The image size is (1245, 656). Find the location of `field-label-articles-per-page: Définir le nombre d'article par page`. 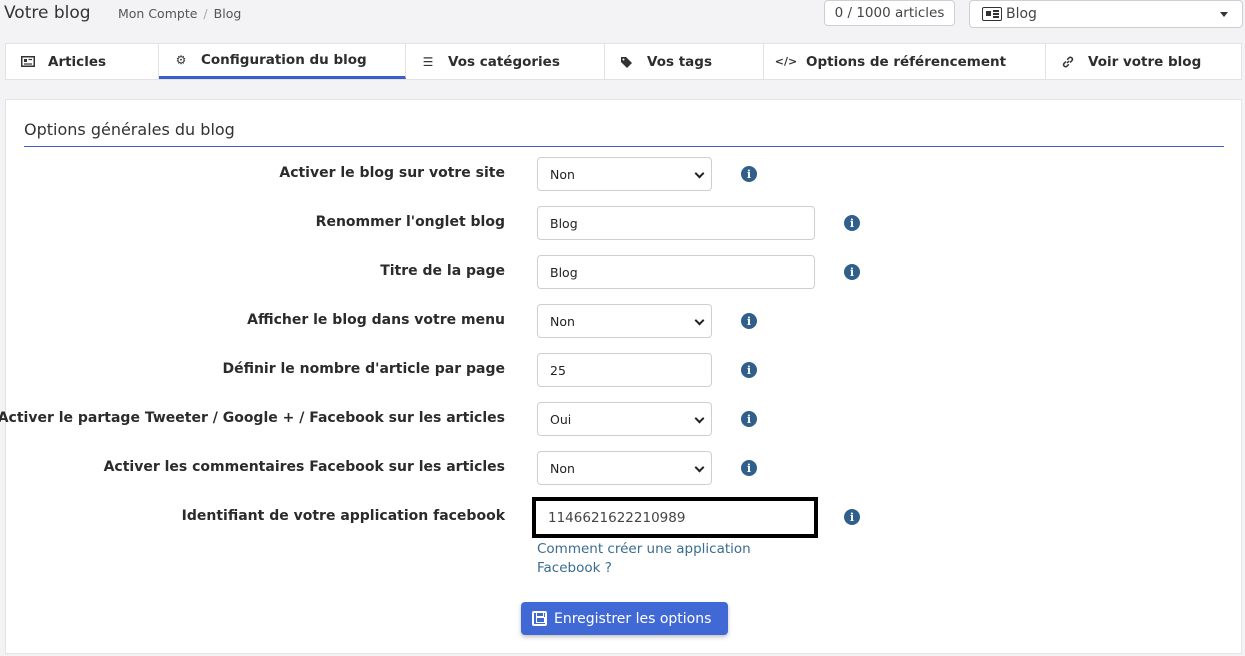

field-label-articles-per-page: Définir le nombre d'article par page is located at coordinates (363, 369).